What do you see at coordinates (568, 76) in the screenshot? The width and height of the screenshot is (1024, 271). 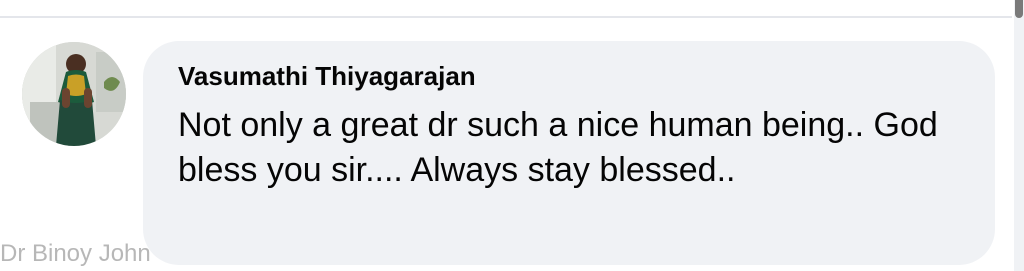 I see `comment-author-name: Vasumathi Thiyagarajan` at bounding box center [568, 76].